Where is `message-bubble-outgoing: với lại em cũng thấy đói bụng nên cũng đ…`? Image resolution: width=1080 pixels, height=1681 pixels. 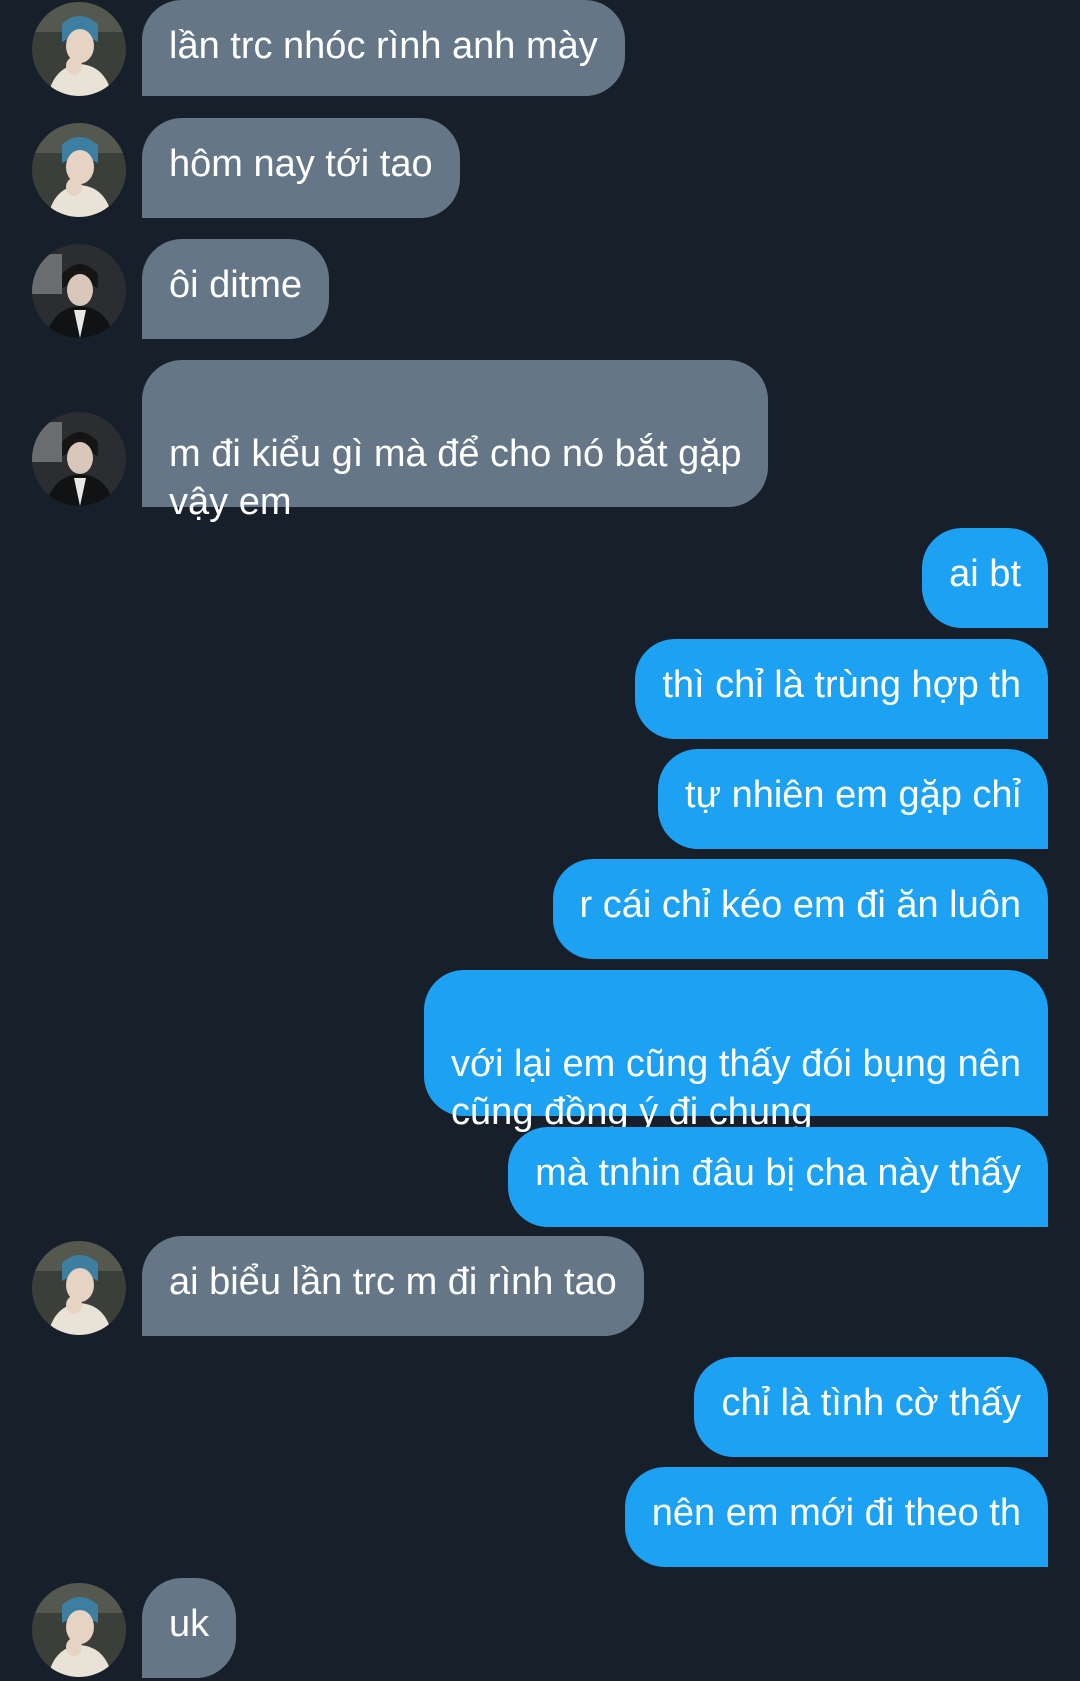
message-bubble-outgoing: với lại em cũng thấy đói bụng nên cũng đ… is located at coordinates (736, 1051).